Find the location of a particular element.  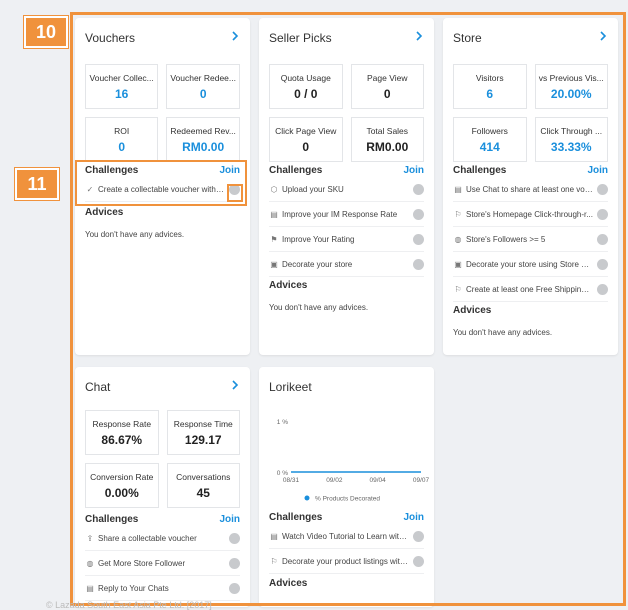

highlight-box-check is located at coordinates (235, 193).